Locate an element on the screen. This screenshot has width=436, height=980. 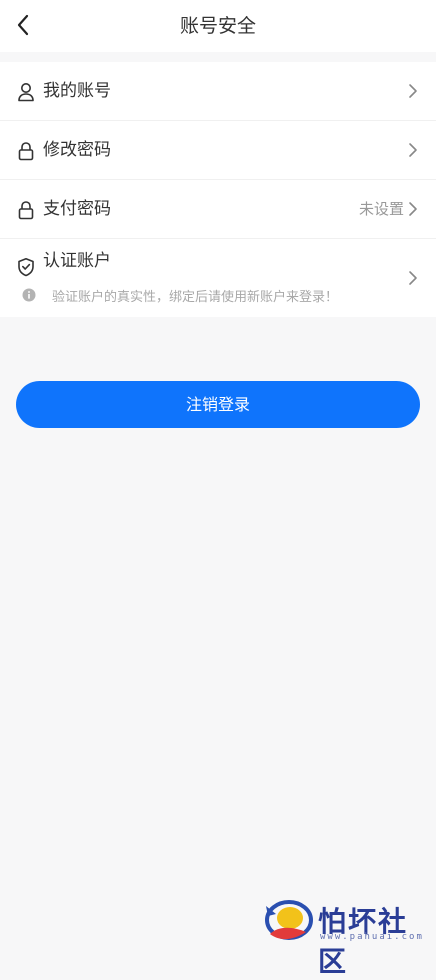
menu-item-label: 修改密码 is located at coordinates (77, 150).